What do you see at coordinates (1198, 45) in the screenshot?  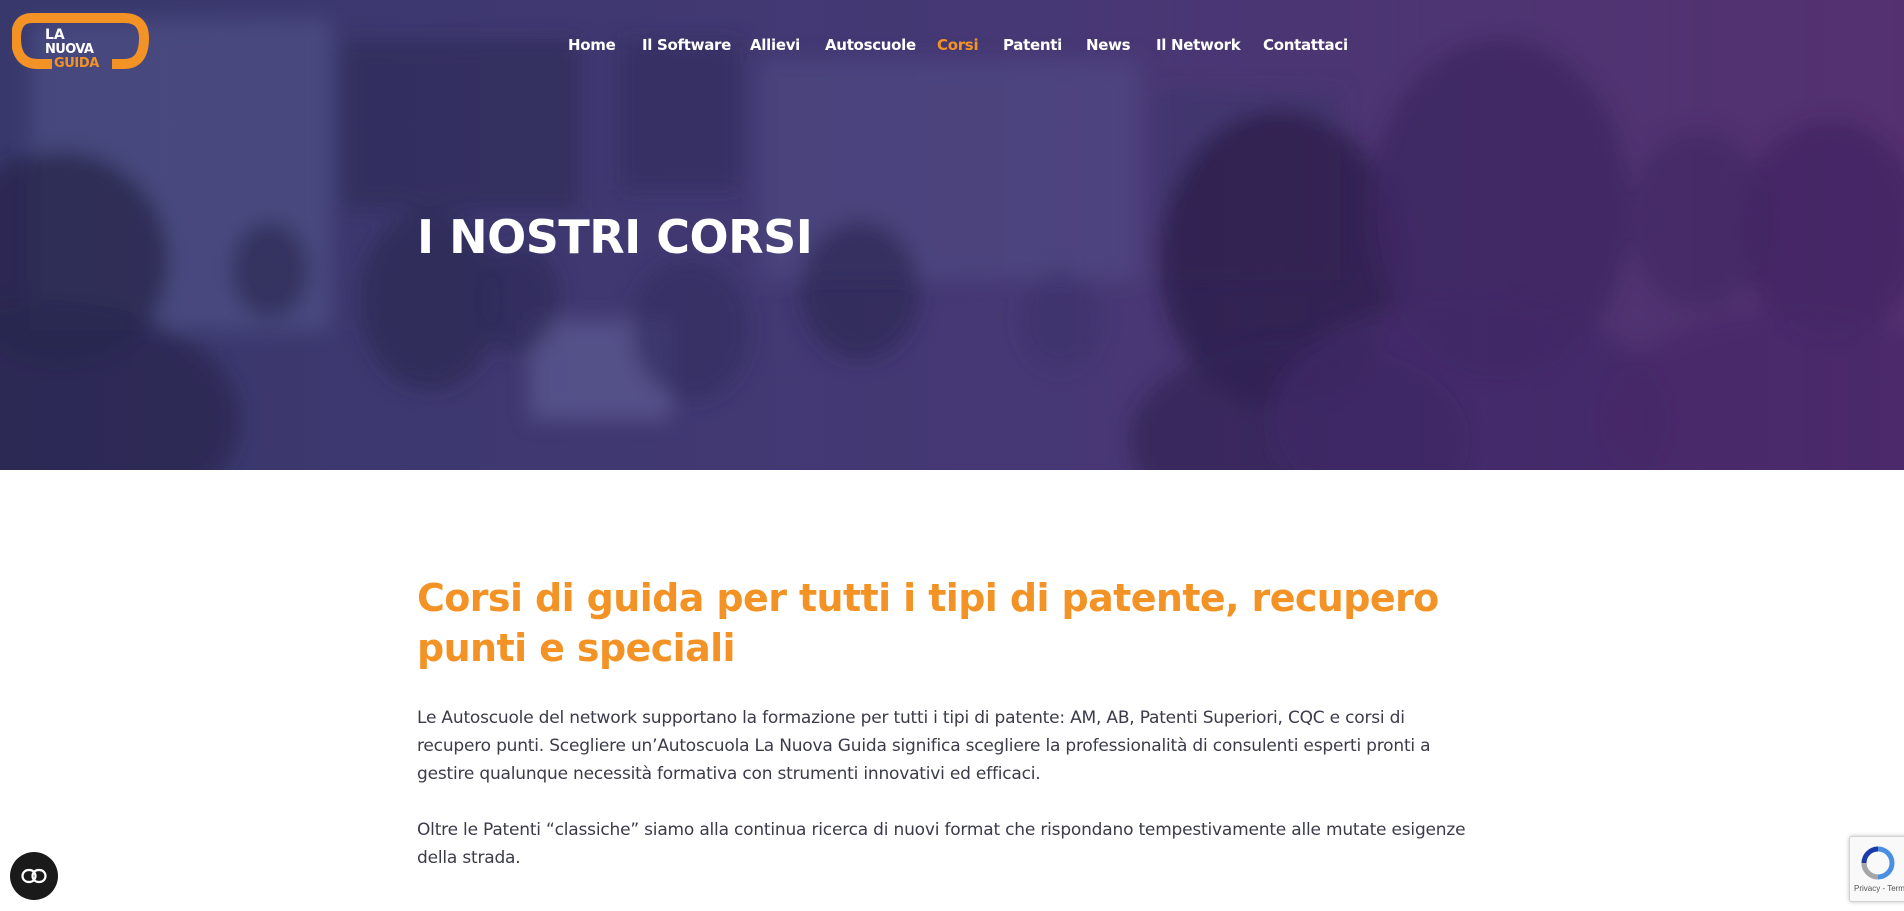 I see `nav-item-il-network: Il Network` at bounding box center [1198, 45].